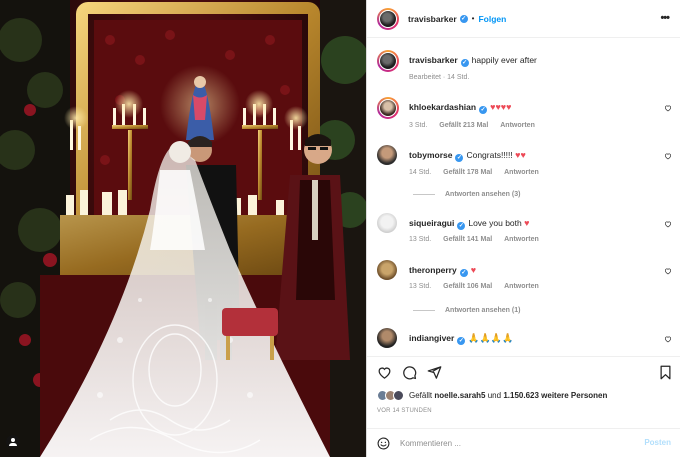 The width and height of the screenshot is (680, 457). What do you see at coordinates (467, 172) in the screenshot?
I see `comment-likes: Gefällt 178 Mal` at bounding box center [467, 172].